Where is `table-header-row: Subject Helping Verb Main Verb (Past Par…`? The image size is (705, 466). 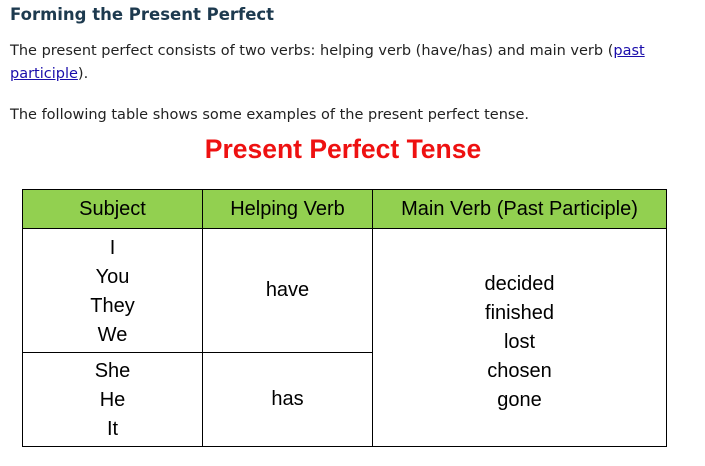 table-header-row: Subject Helping Verb Main Verb (Past Par… is located at coordinates (344, 209).